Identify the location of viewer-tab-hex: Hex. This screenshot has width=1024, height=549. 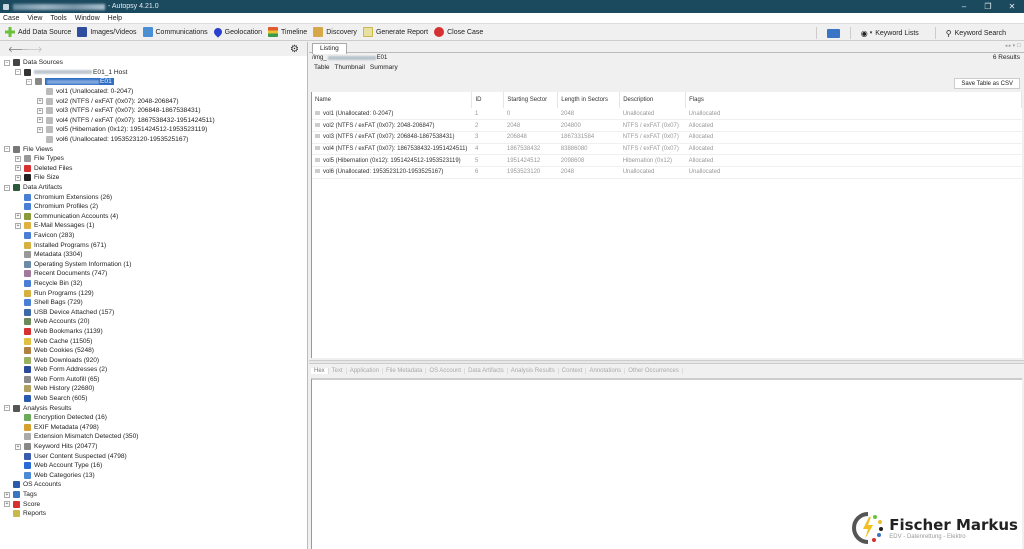
(320, 371).